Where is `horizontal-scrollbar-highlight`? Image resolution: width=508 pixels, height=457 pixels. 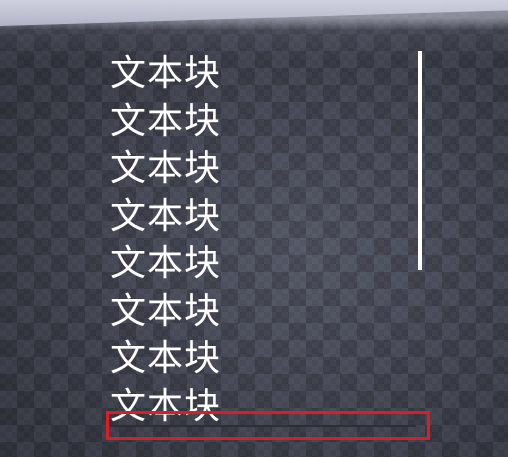 horizontal-scrollbar-highlight is located at coordinates (268, 425).